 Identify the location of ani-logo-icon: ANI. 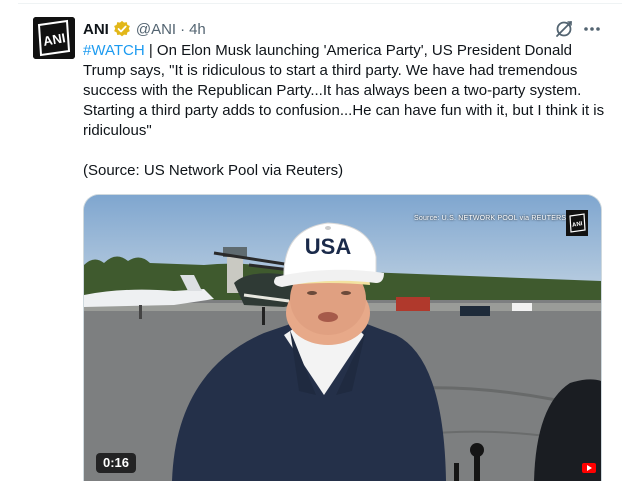
(54, 38).